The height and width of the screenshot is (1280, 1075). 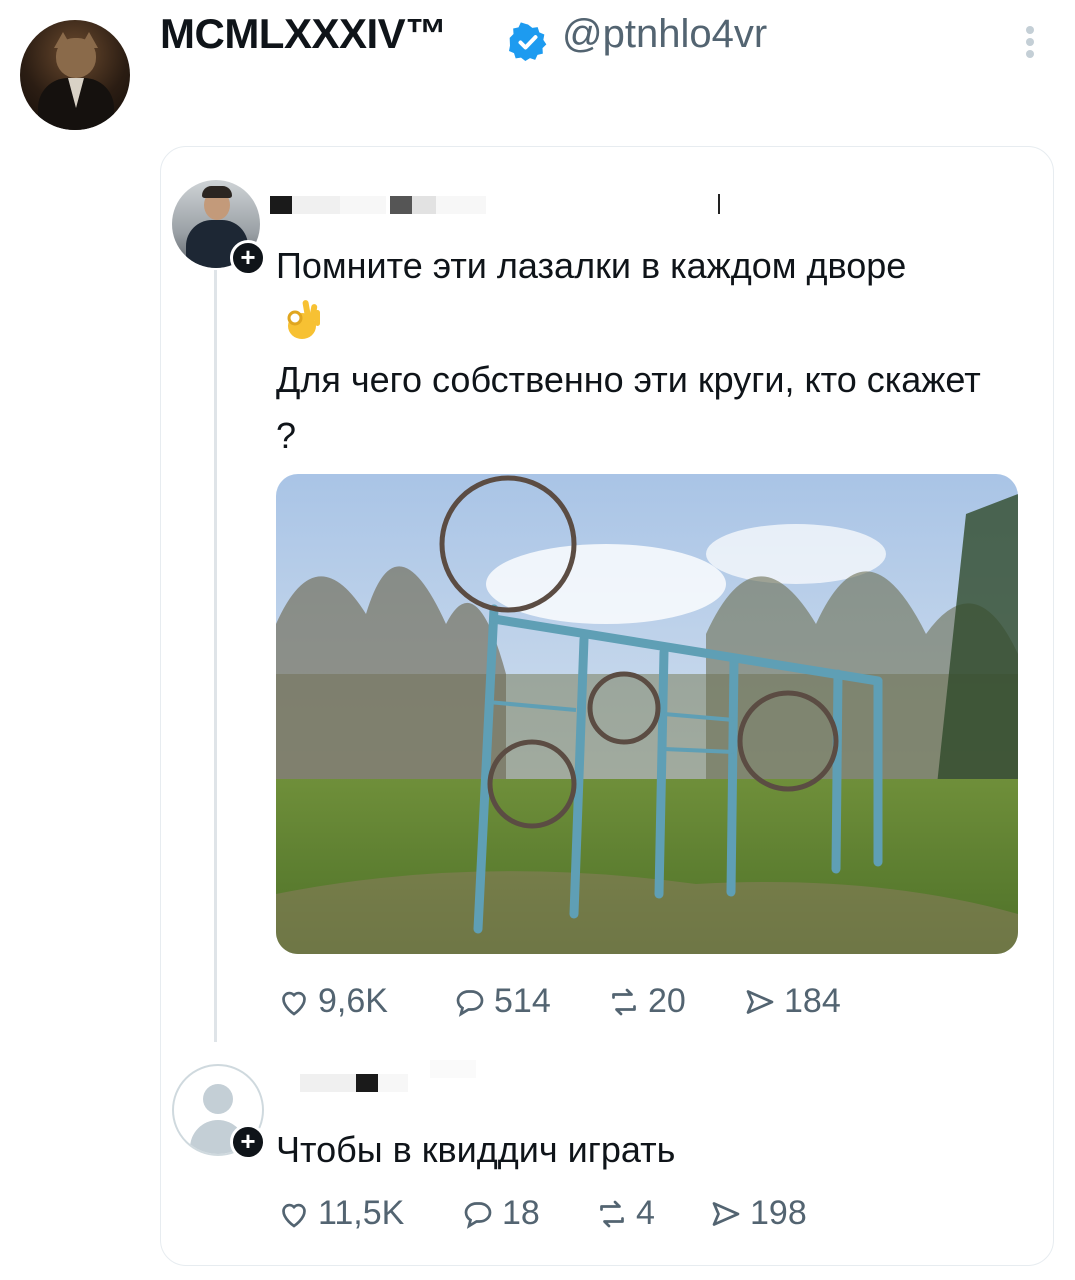 What do you see at coordinates (500, 1213) in the screenshot?
I see `reply-action: 18` at bounding box center [500, 1213].